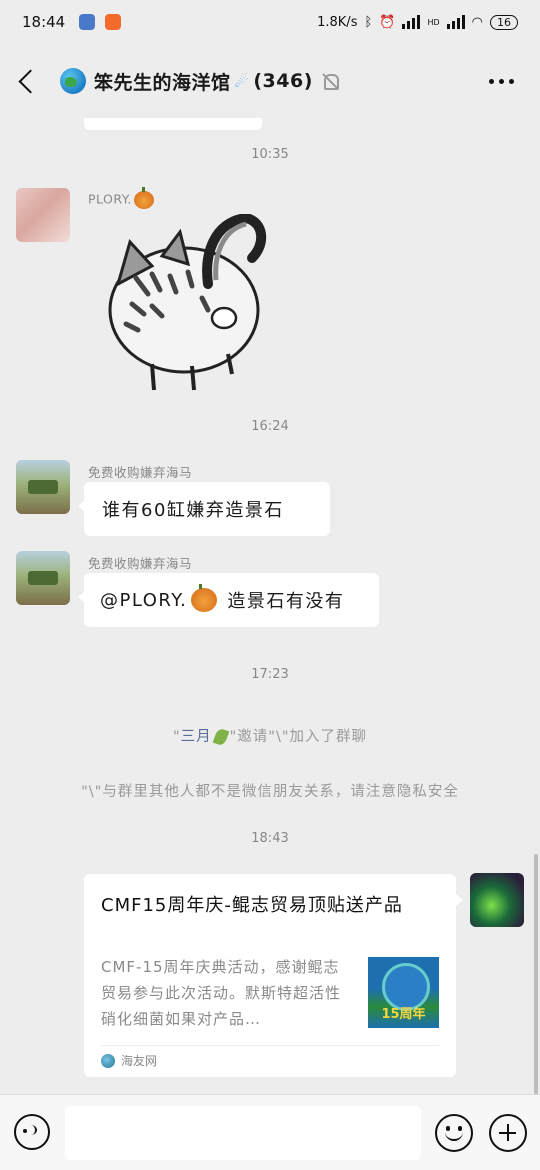 The height and width of the screenshot is (1170, 540). I want to click on message-text: 造景石有没有, so click(286, 601).